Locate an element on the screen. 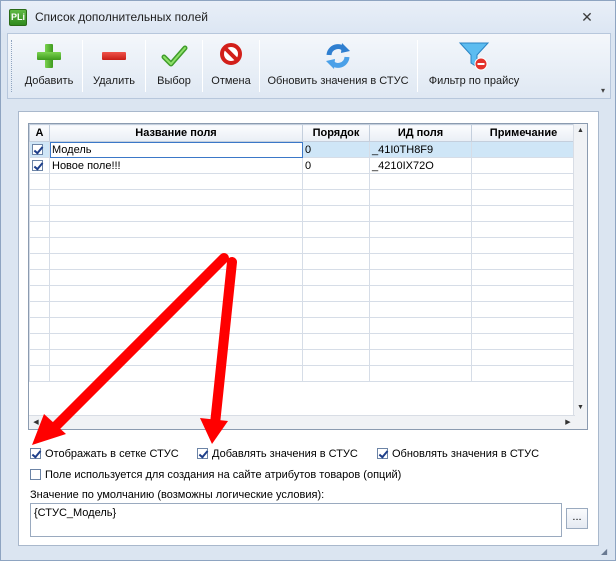  row-active-checkbox is located at coordinates (37, 166).